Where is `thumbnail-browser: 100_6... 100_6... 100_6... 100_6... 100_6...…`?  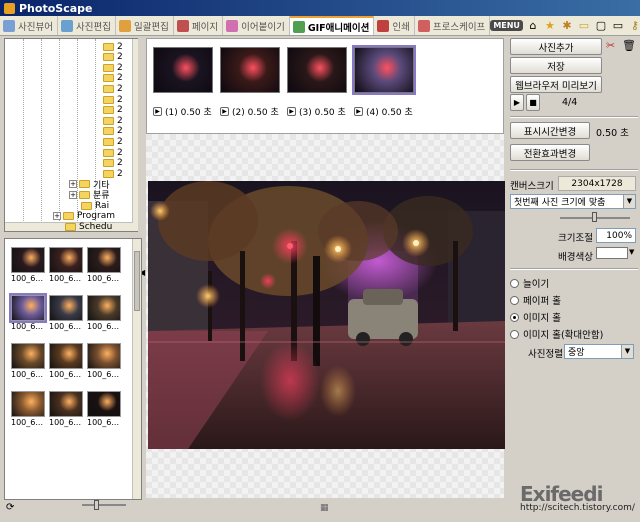
thumbnail-browser: 100_6... 100_6... 100_6... 100_6... 100_6...… is located at coordinates (73, 369).